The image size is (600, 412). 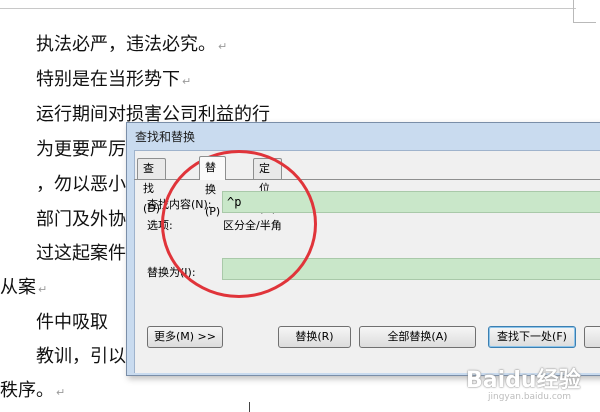 I want to click on doc-line-4: 为更要严厉, so click(x=81, y=150).